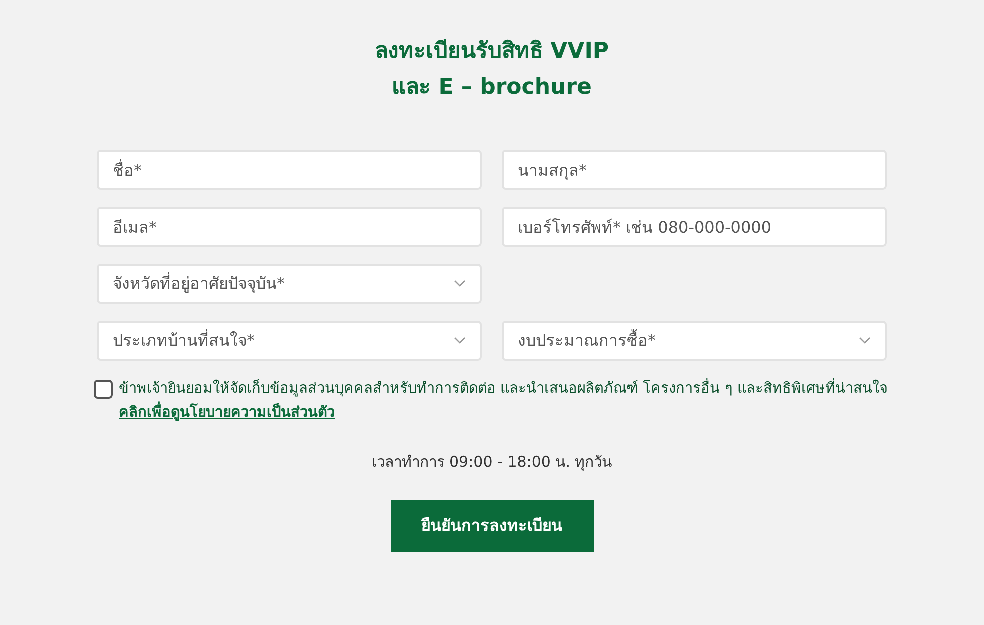 This screenshot has height=625, width=984. What do you see at coordinates (694, 227) in the screenshot?
I see `input-field: เบอร์โทรศัพท์* เช่น 080-000-0000` at bounding box center [694, 227].